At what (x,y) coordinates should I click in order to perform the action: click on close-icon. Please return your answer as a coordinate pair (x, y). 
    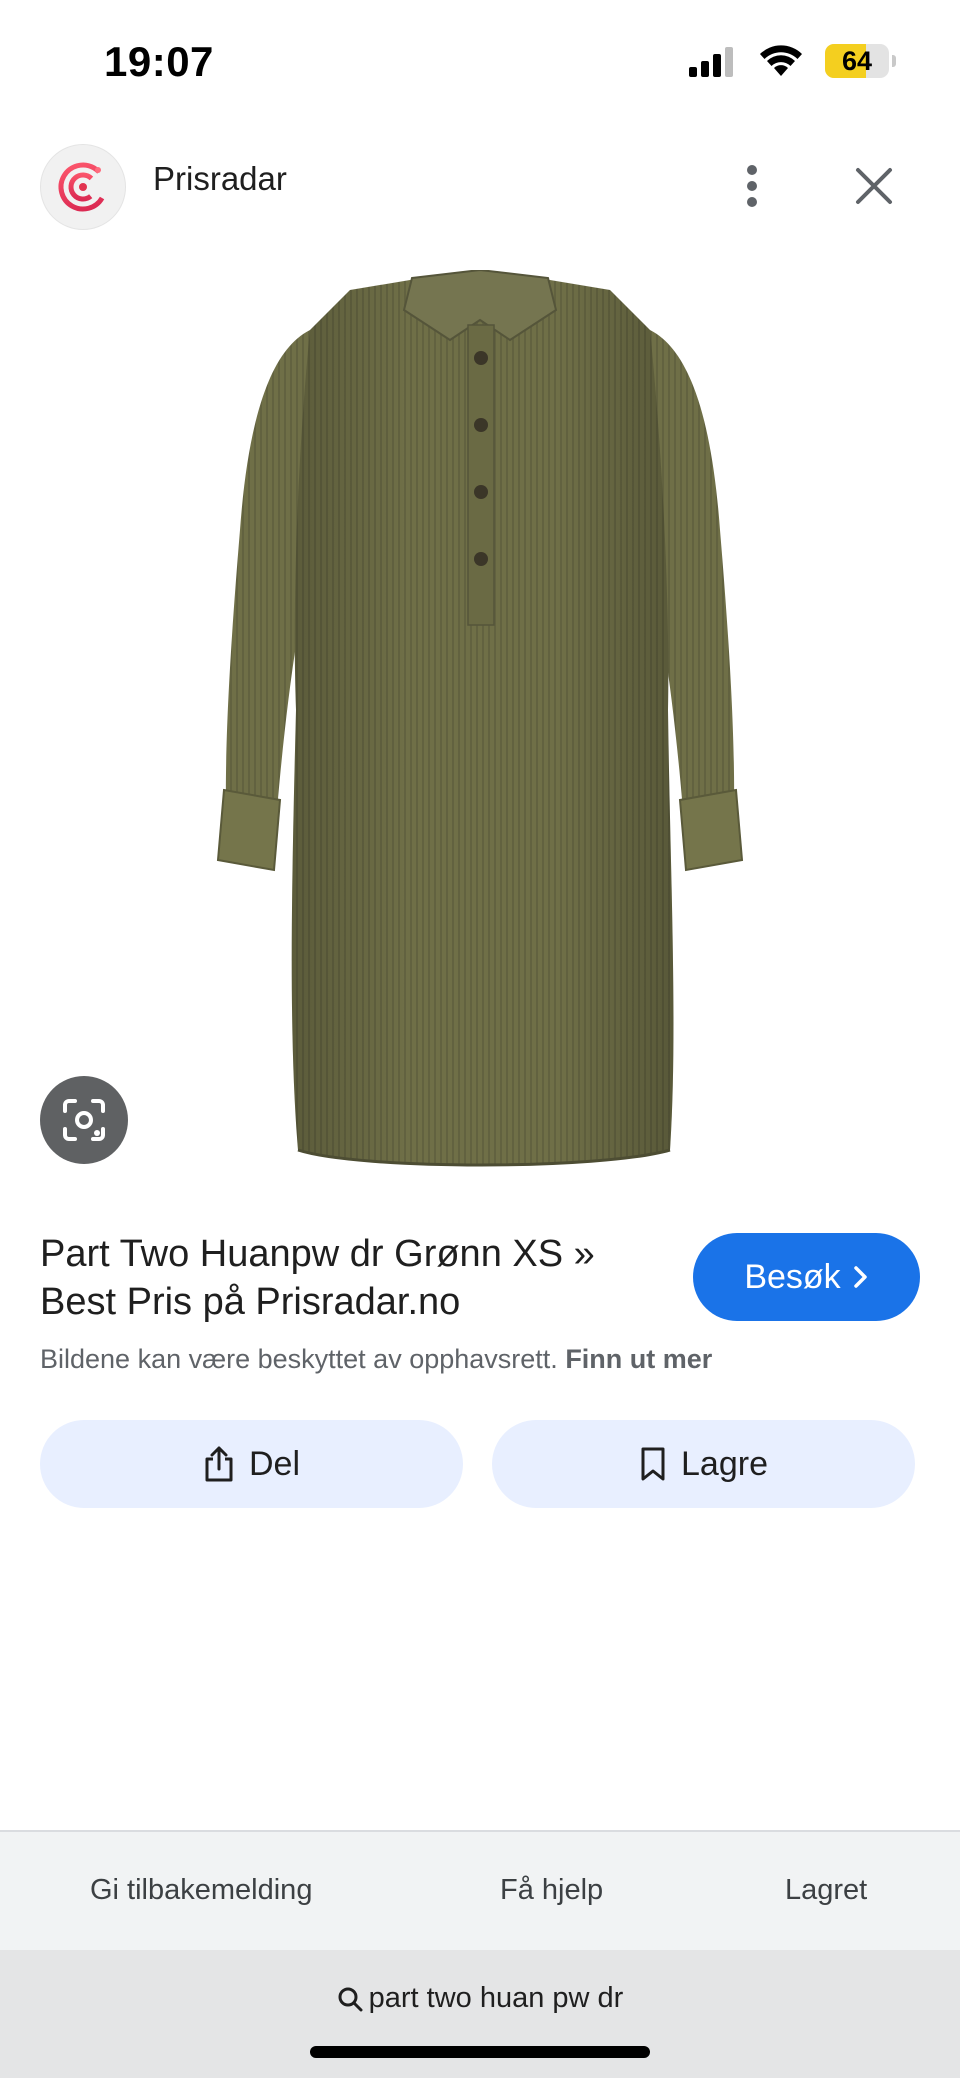
    Looking at the image, I should click on (874, 186).